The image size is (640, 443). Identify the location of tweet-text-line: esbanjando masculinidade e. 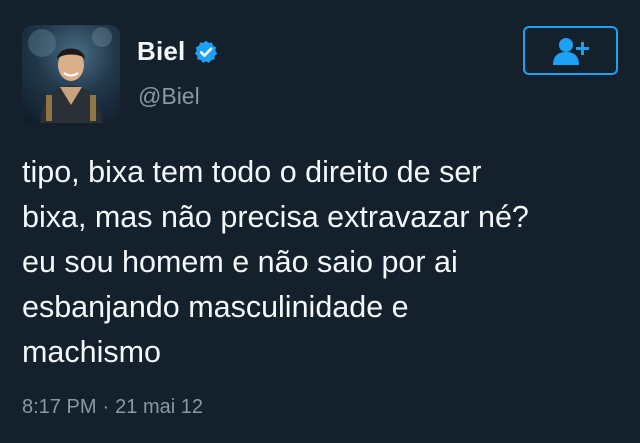
(215, 307).